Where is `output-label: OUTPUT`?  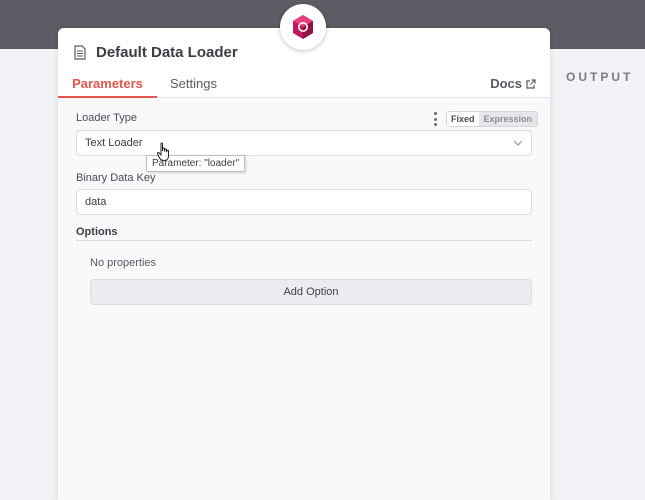 output-label: OUTPUT is located at coordinates (600, 77).